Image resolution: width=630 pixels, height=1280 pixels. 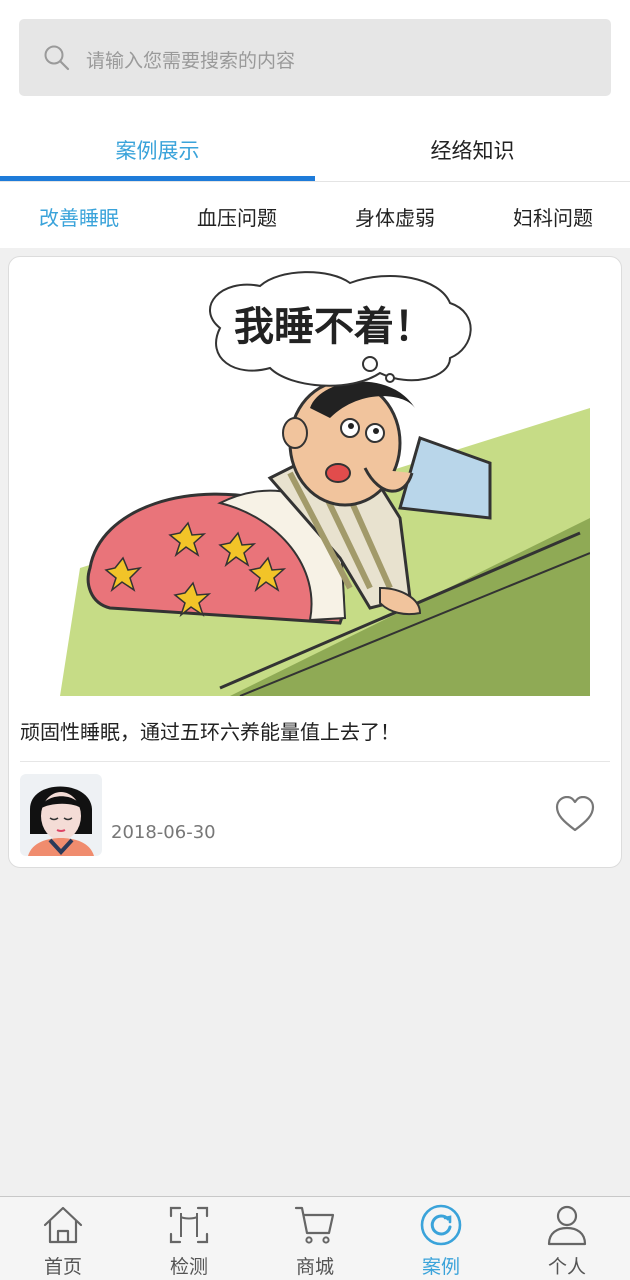 What do you see at coordinates (57, 58) in the screenshot?
I see `search-icon` at bounding box center [57, 58].